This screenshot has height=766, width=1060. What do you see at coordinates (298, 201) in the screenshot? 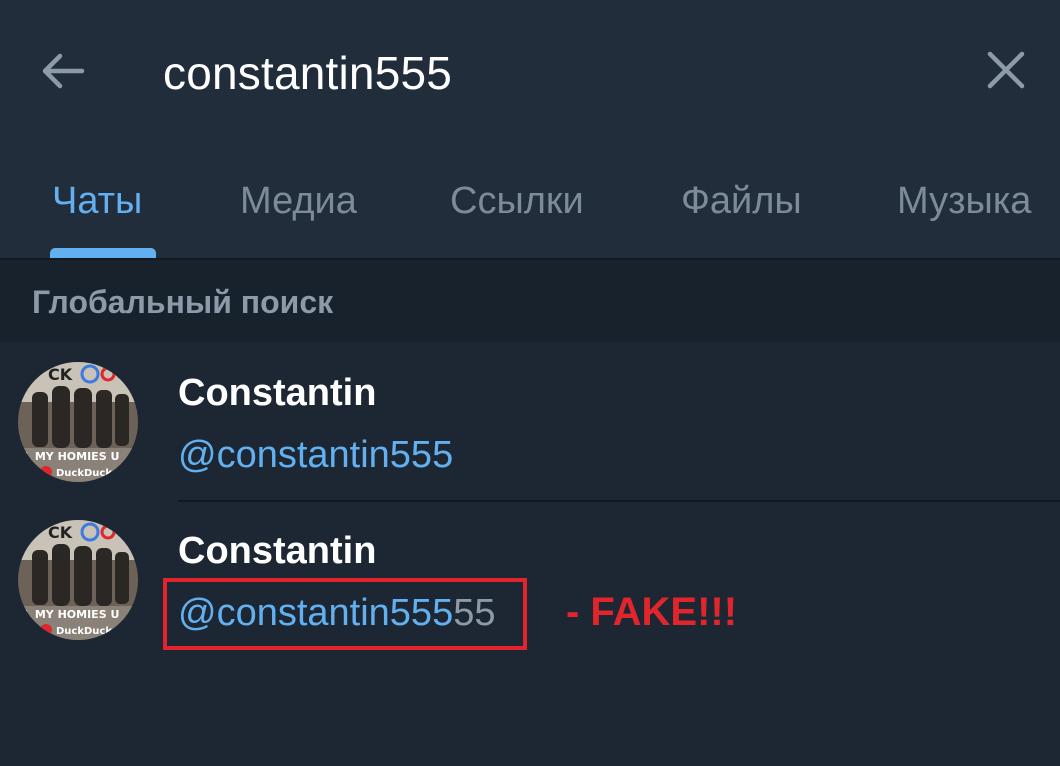
I see `tab-media: Медиа` at bounding box center [298, 201].